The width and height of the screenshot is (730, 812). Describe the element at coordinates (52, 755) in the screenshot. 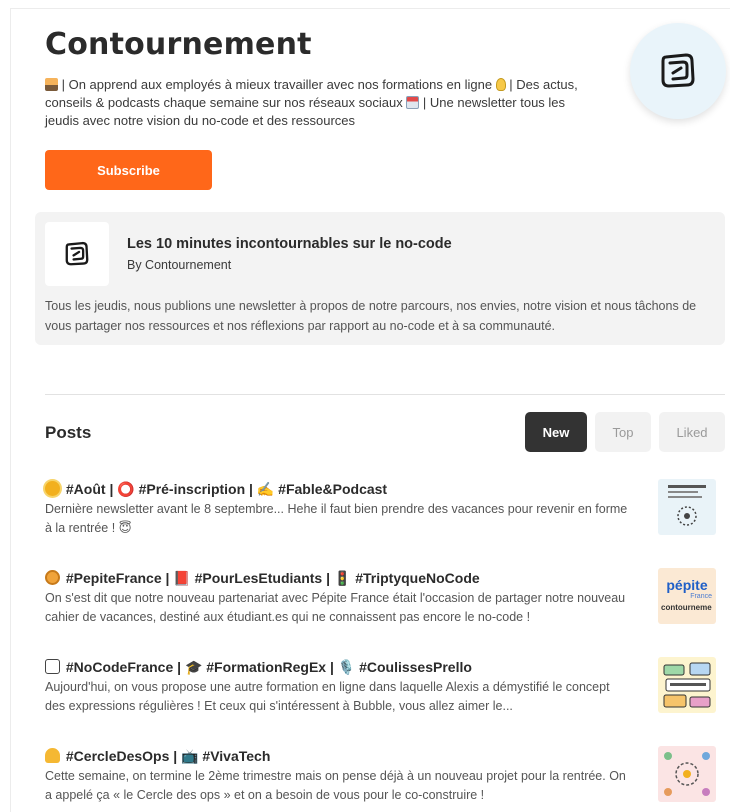

I see `hard-hat-emoji-icon` at that location.